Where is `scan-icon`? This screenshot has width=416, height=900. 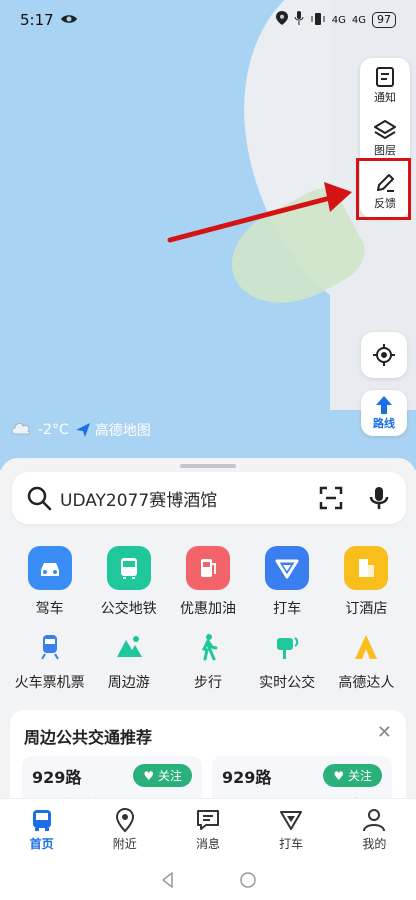 scan-icon is located at coordinates (331, 498).